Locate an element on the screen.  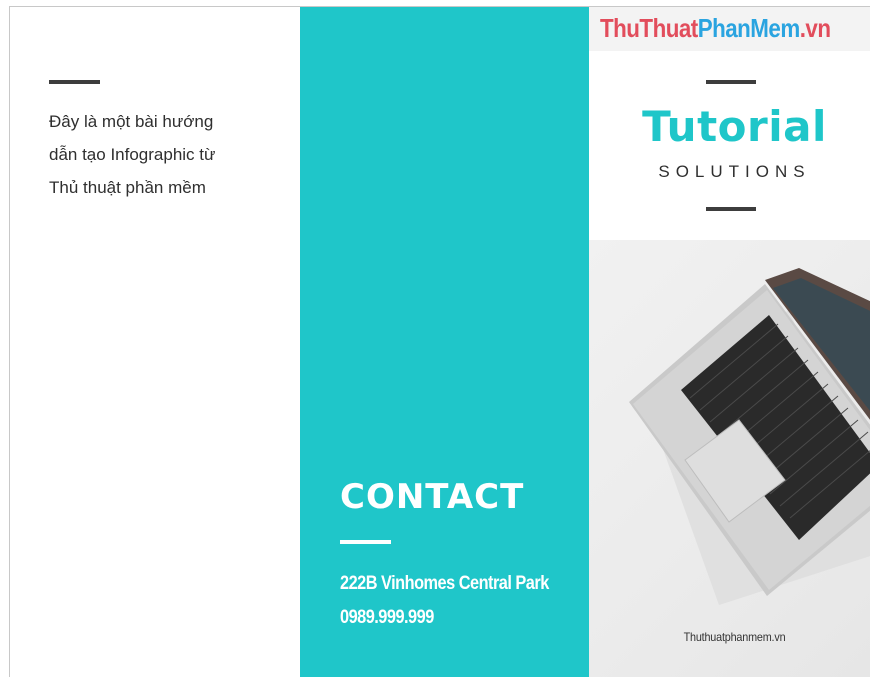
intro-line-1: Đây là một bài hướng is located at coordinates (131, 121).